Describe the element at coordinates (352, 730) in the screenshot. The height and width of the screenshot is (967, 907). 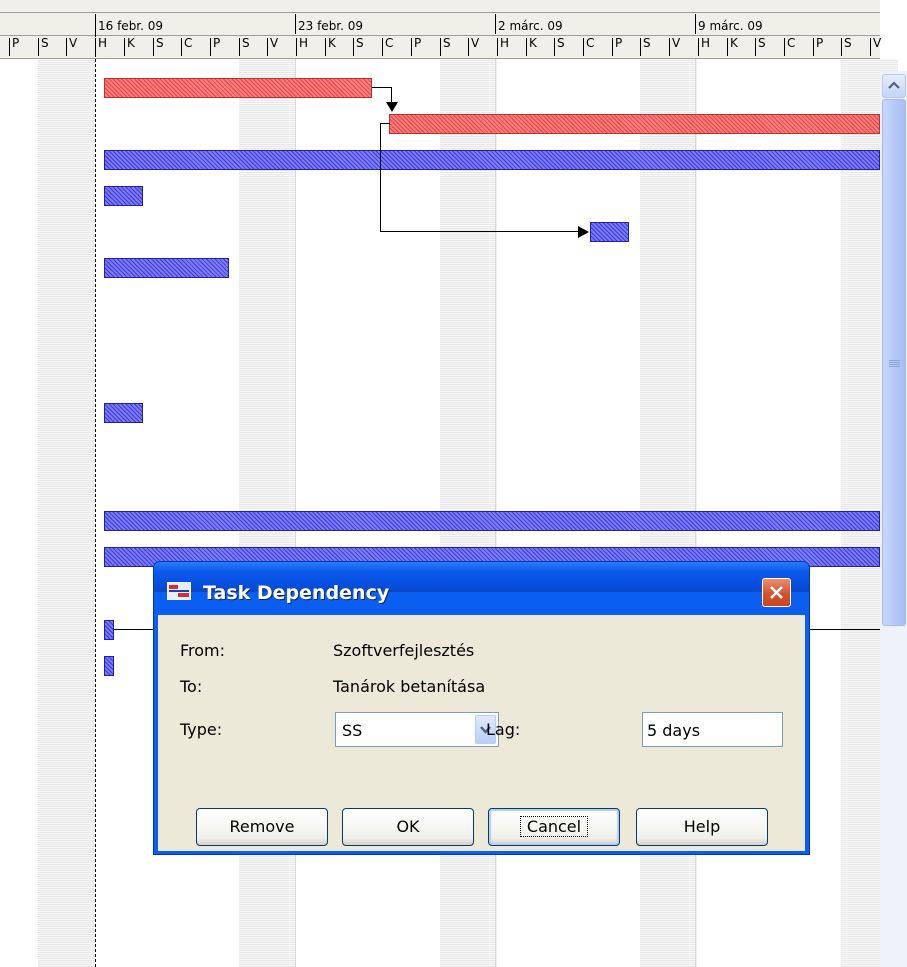
I see `type-dropdown-value: SS` at that location.